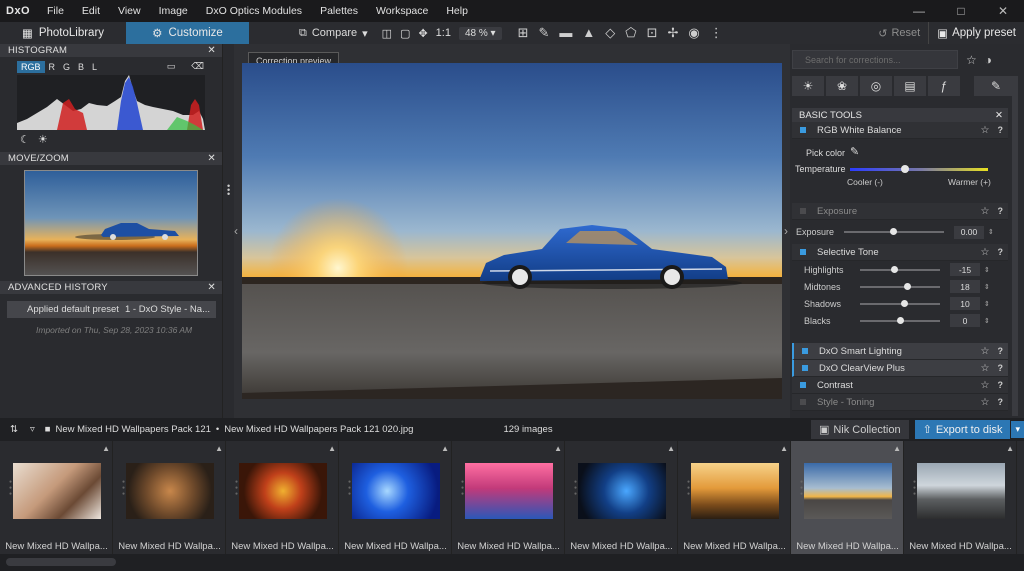 The width and height of the screenshot is (1024, 571). What do you see at coordinates (1017, 429) in the screenshot?
I see `export-menu-chevron-icon: ▾` at bounding box center [1017, 429].